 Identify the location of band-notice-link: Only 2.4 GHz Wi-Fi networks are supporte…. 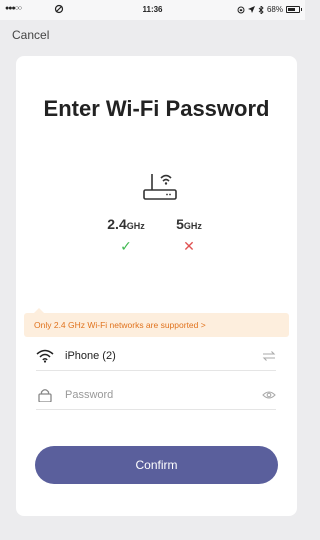
(156, 322).